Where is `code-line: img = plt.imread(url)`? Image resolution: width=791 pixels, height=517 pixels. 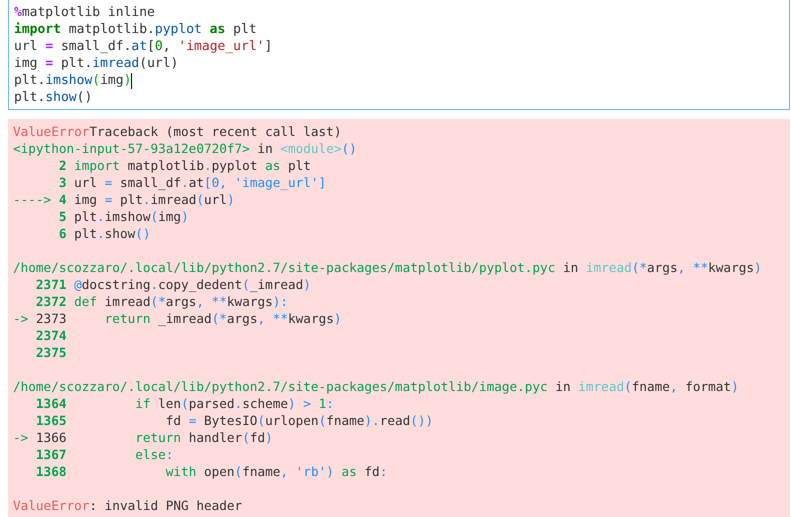
code-line: img = plt.imread(url) is located at coordinates (96, 63).